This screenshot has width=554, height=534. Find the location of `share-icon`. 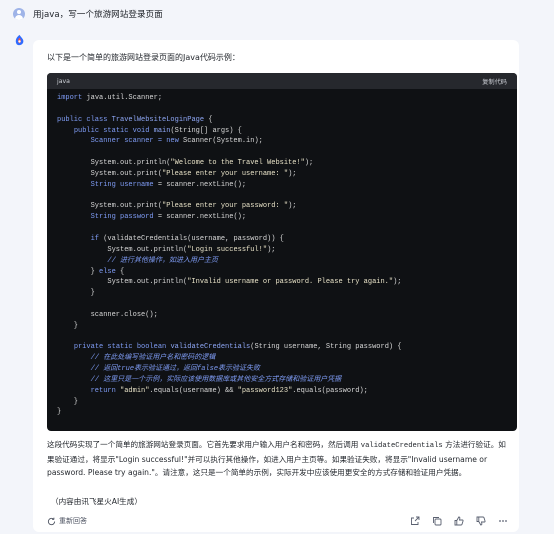

share-icon is located at coordinates (415, 521).